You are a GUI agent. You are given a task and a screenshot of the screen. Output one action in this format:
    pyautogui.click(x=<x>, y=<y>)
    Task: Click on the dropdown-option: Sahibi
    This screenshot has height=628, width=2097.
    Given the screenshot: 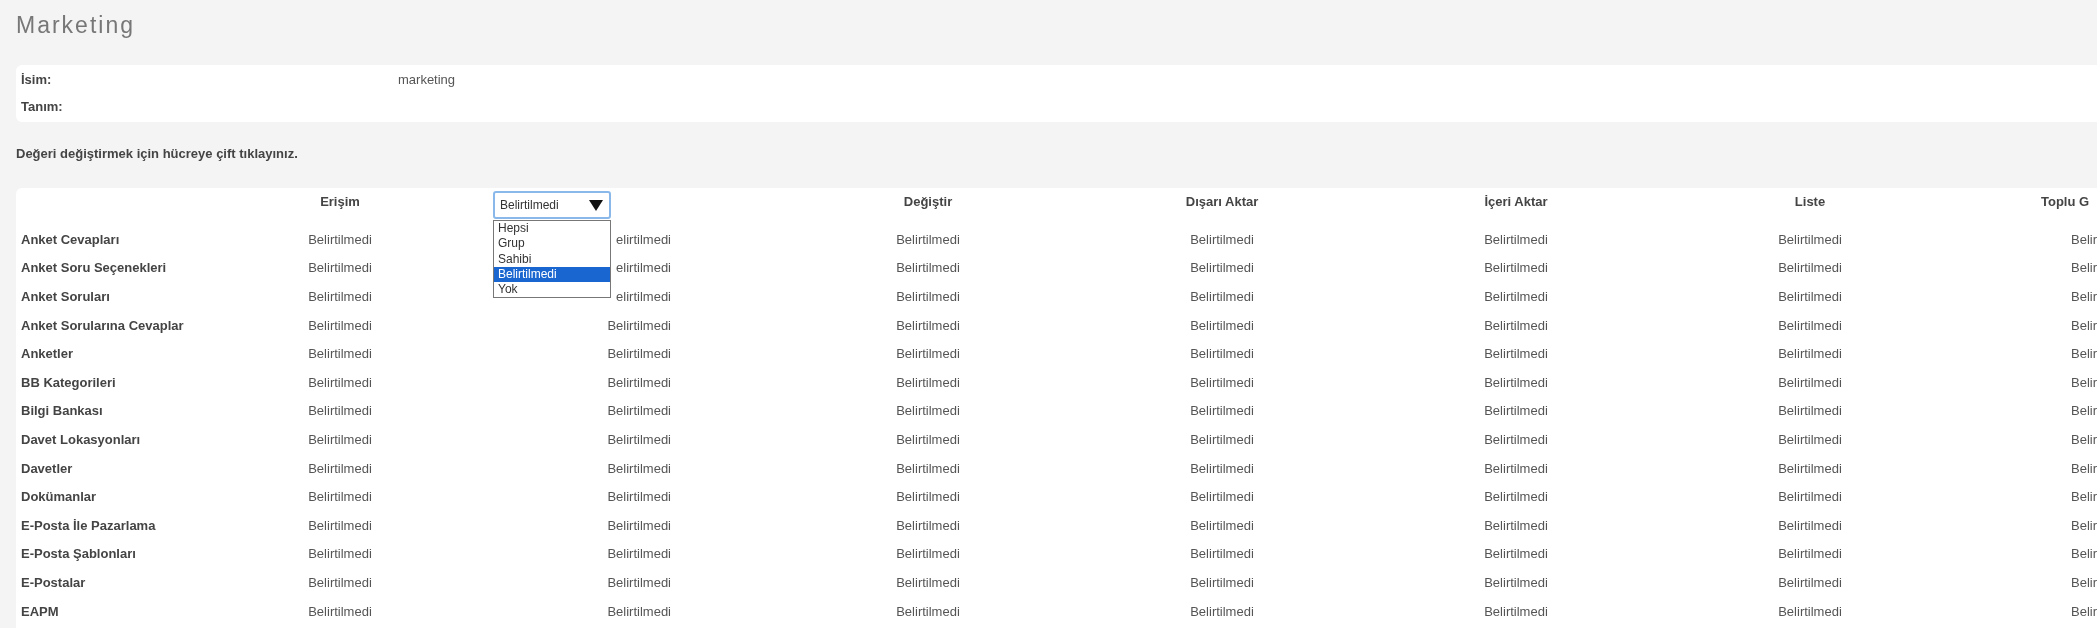 What is the action you would take?
    pyautogui.click(x=552, y=259)
    